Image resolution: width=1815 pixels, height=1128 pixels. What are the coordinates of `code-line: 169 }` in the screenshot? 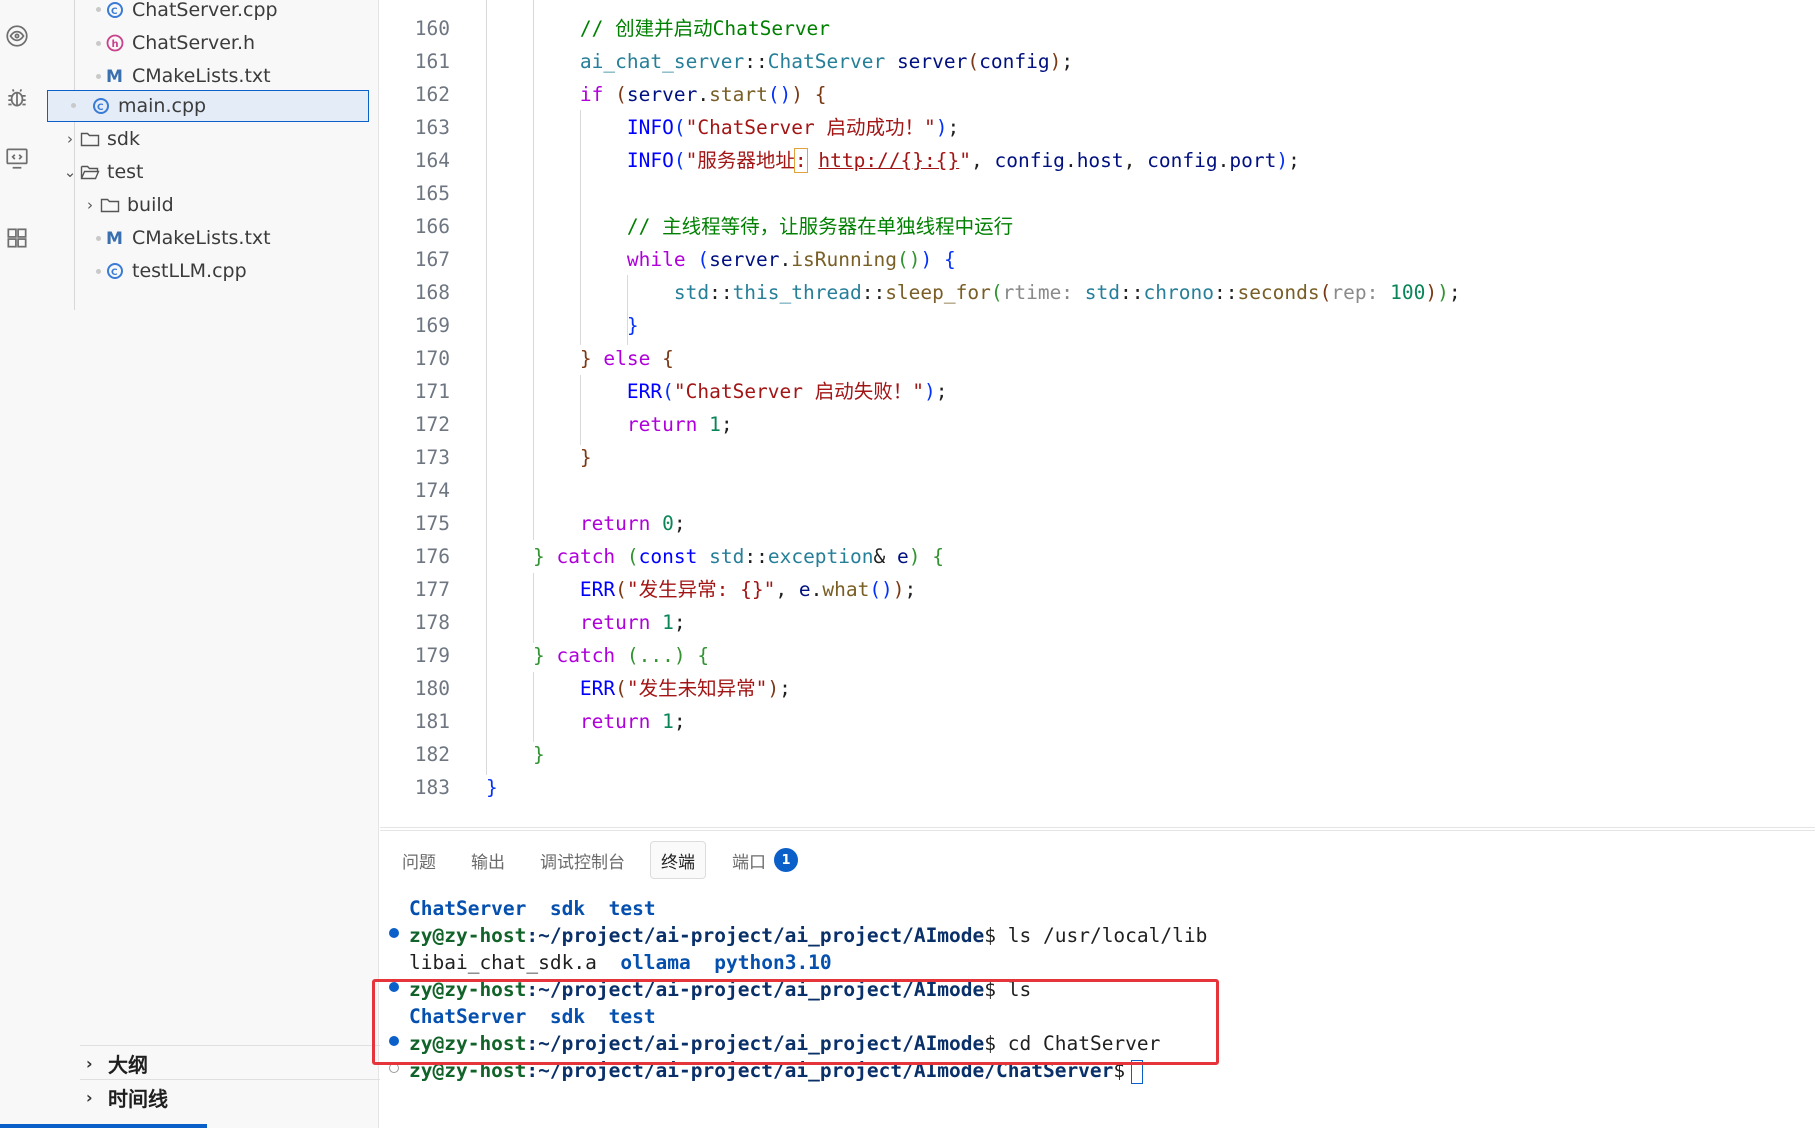 It's located at (526, 325).